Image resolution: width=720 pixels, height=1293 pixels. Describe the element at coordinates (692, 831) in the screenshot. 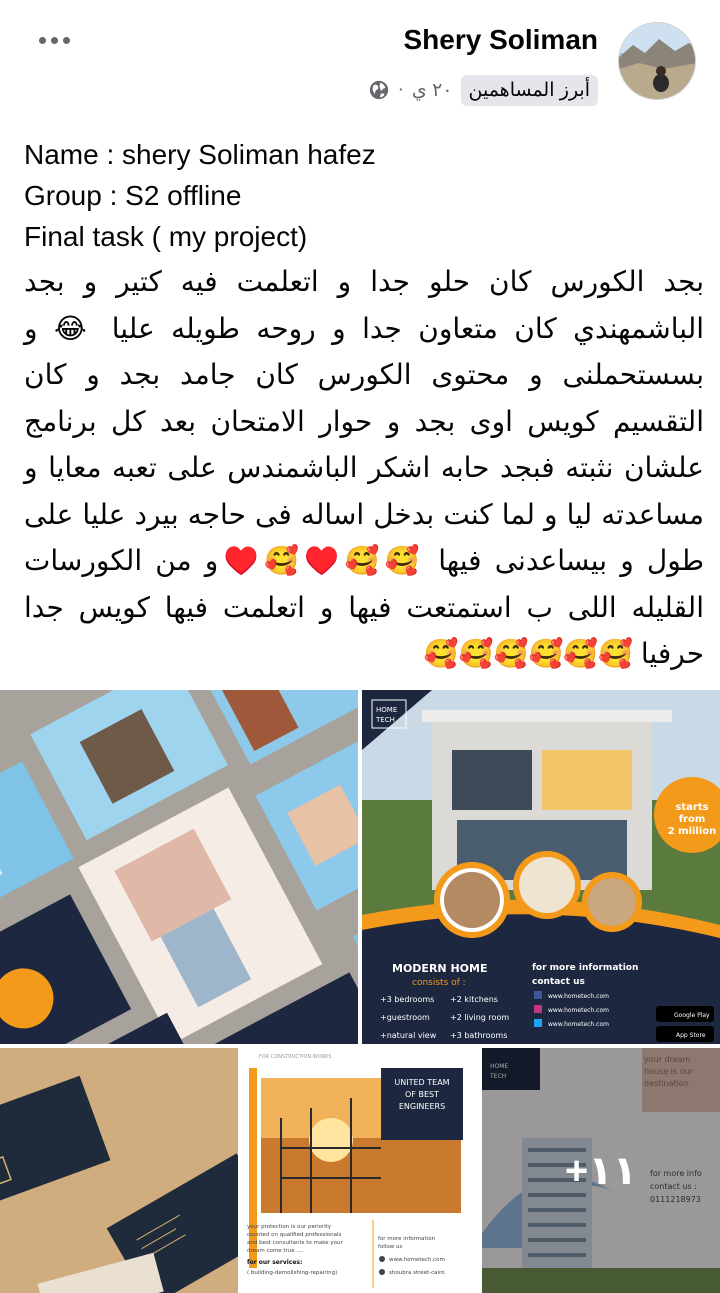

I see `poster-price: 2 miilion` at that location.